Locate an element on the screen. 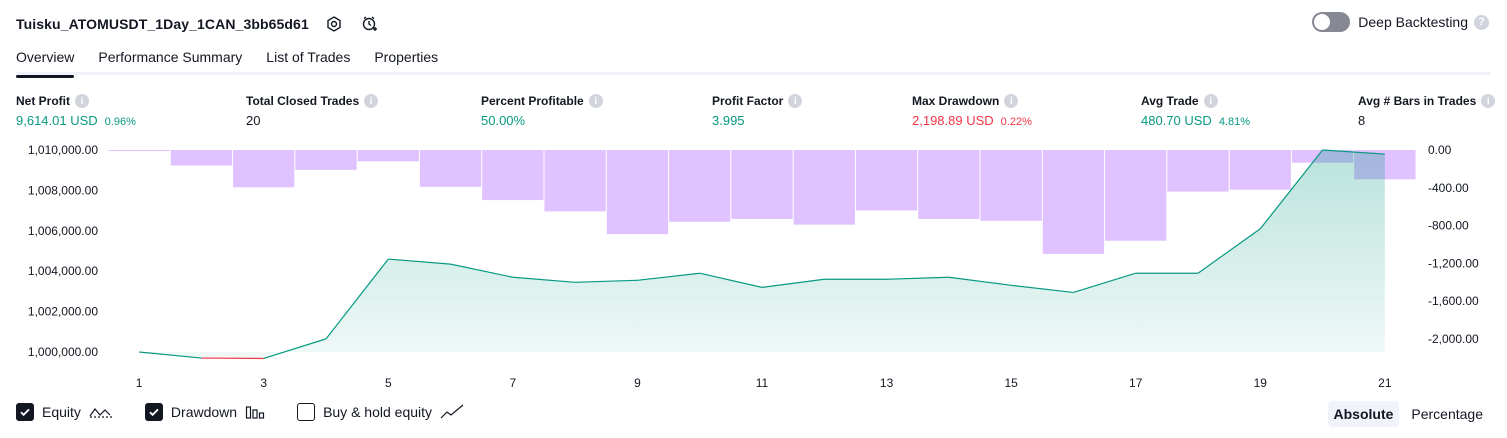 Image resolution: width=1507 pixels, height=438 pixels. metric-value: 20 is located at coordinates (253, 120).